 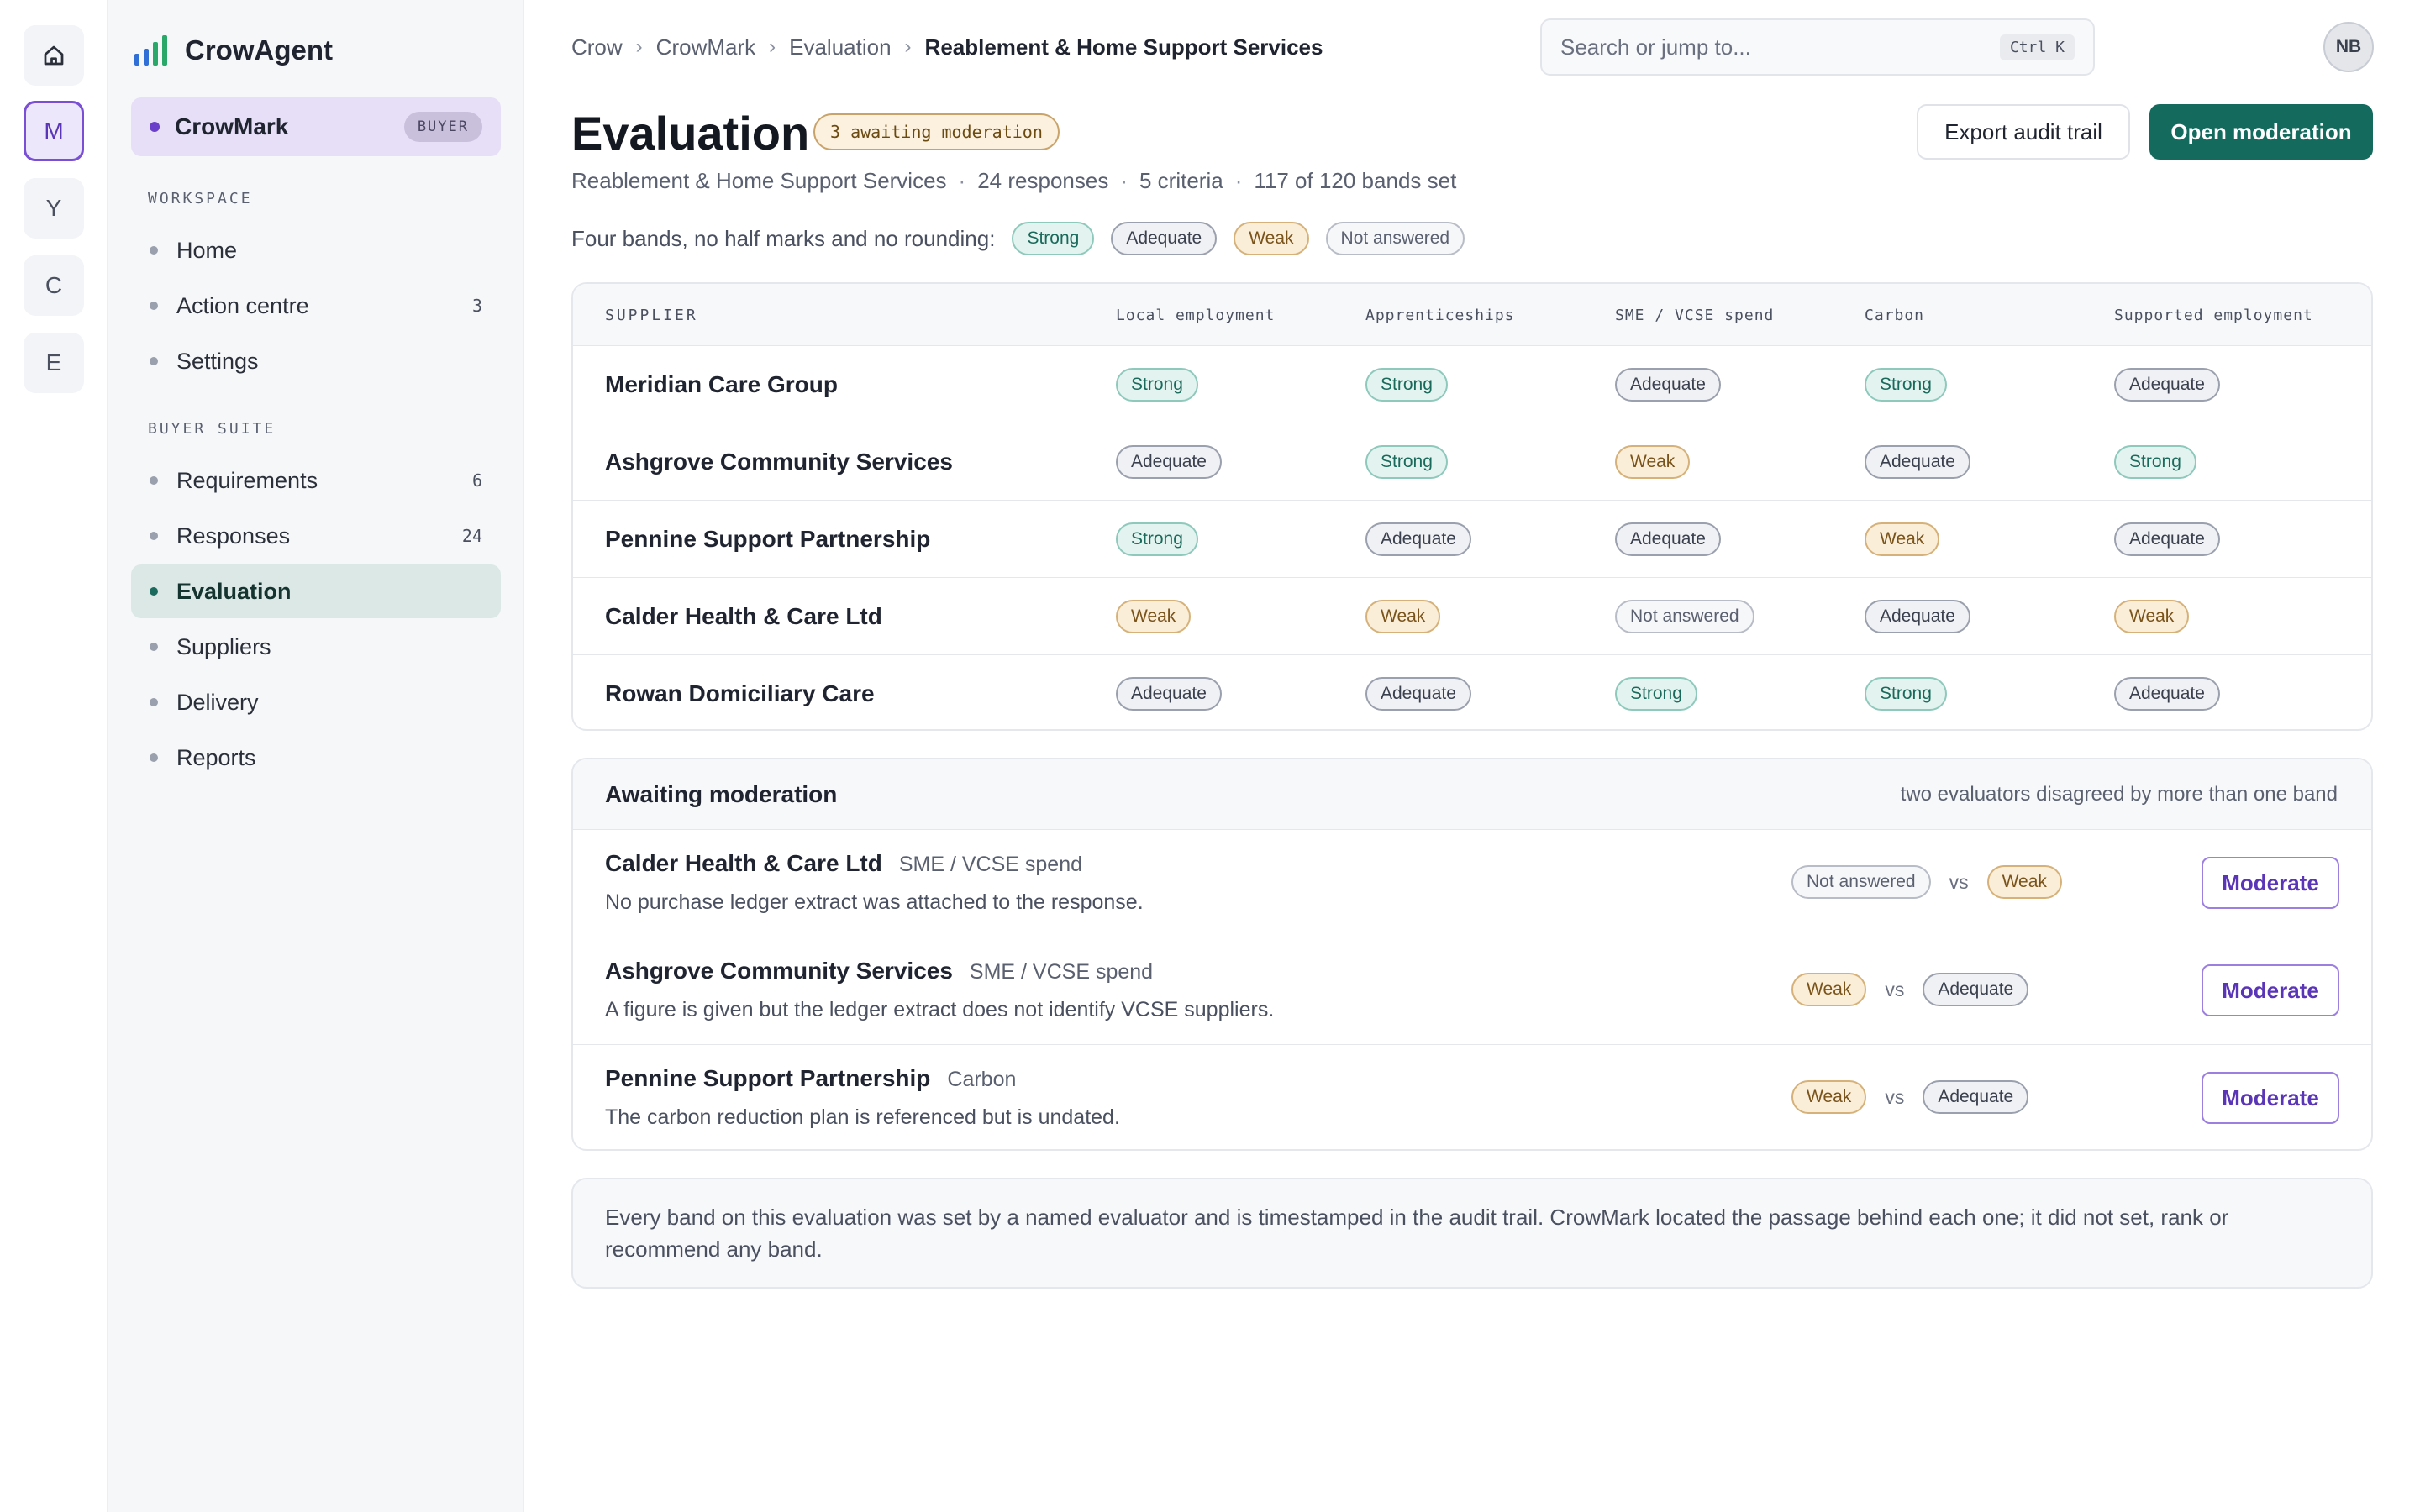 What do you see at coordinates (316, 250) in the screenshot?
I see `sidebar-item-home: Home` at bounding box center [316, 250].